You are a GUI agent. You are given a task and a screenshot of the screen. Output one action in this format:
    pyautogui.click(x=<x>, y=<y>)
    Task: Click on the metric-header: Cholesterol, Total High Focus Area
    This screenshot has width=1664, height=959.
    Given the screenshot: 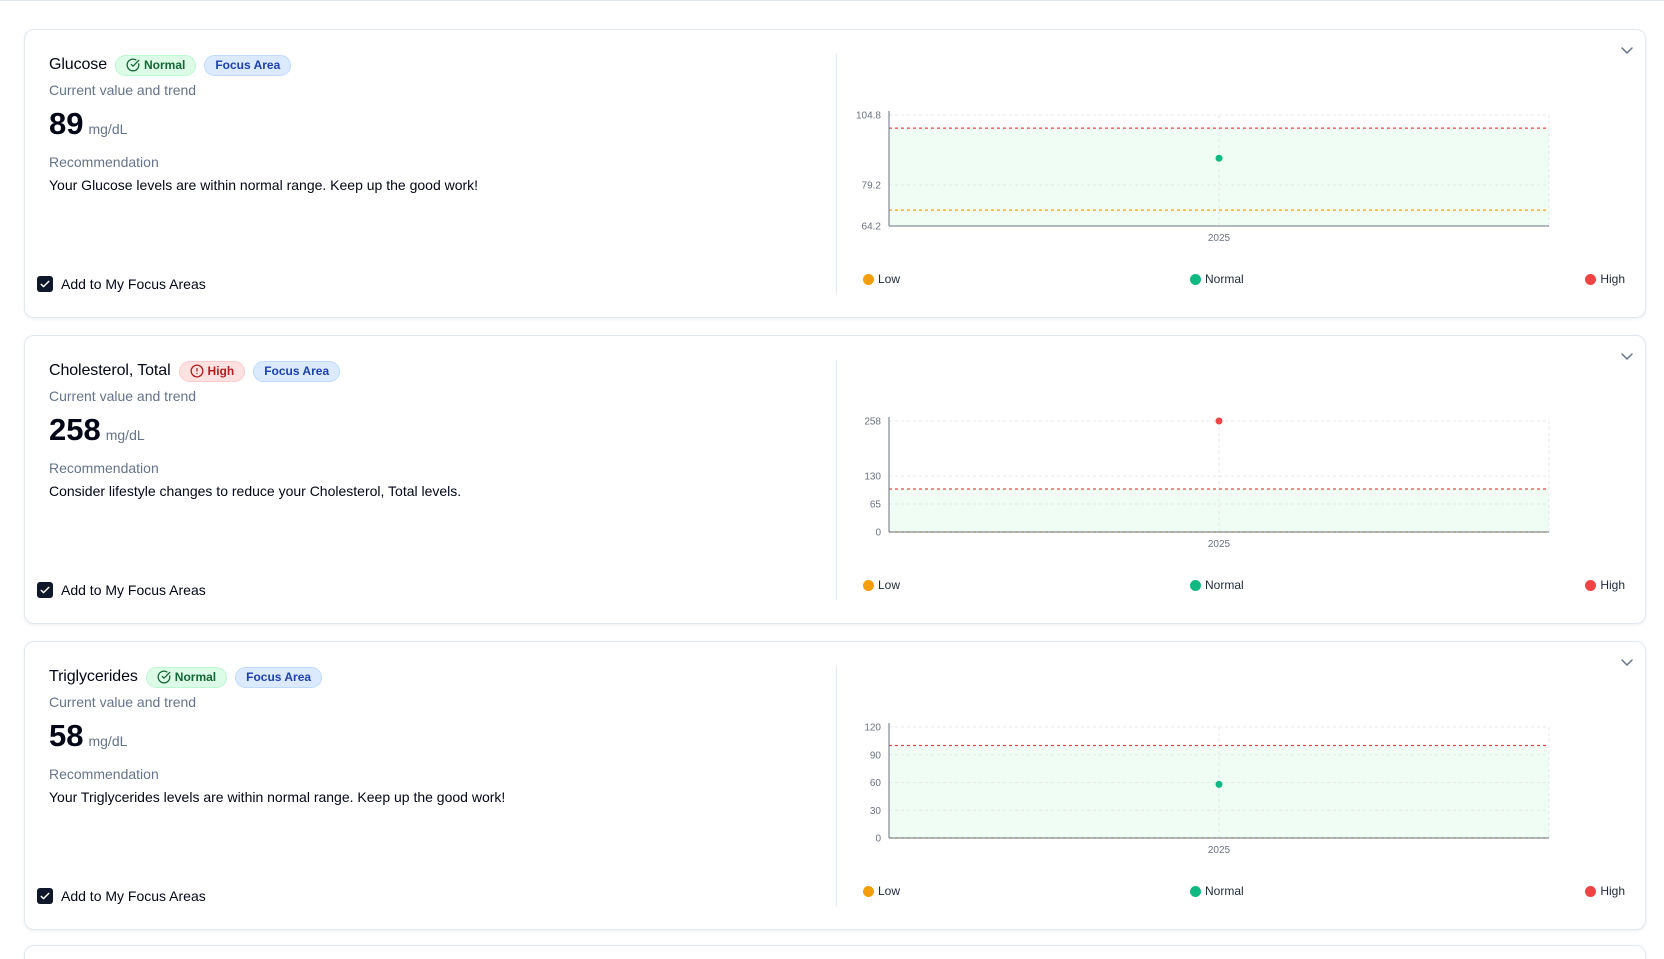 What is the action you would take?
    pyautogui.click(x=195, y=371)
    